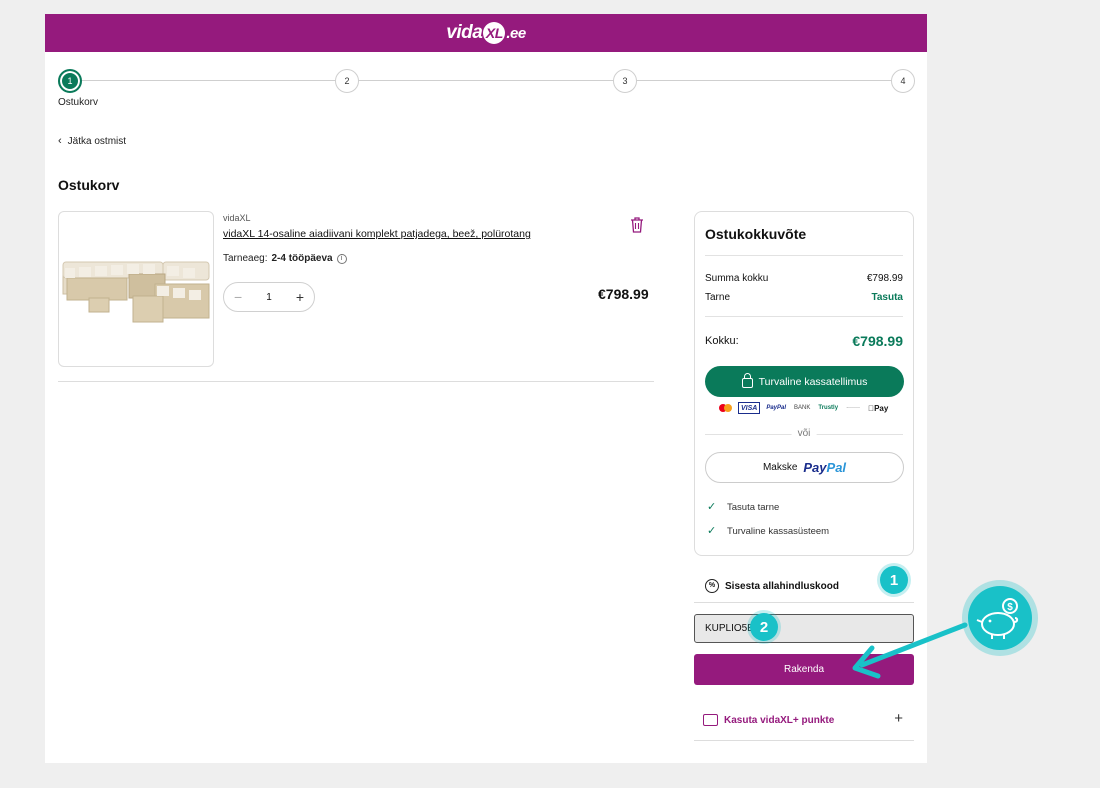 The height and width of the screenshot is (788, 1100). I want to click on step-1: 1, so click(70, 81).